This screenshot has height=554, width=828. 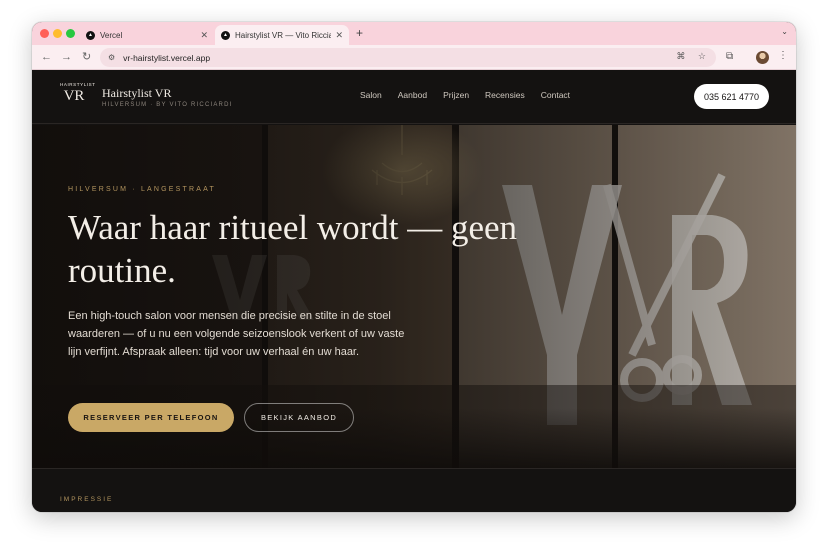 I want to click on phone-button: 035 621 4770, so click(x=731, y=96).